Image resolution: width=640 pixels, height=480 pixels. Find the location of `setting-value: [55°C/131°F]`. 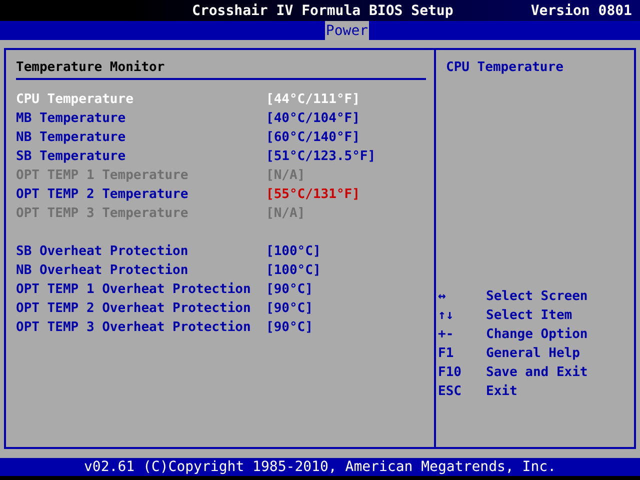

setting-value: [55°C/131°F] is located at coordinates (313, 194).